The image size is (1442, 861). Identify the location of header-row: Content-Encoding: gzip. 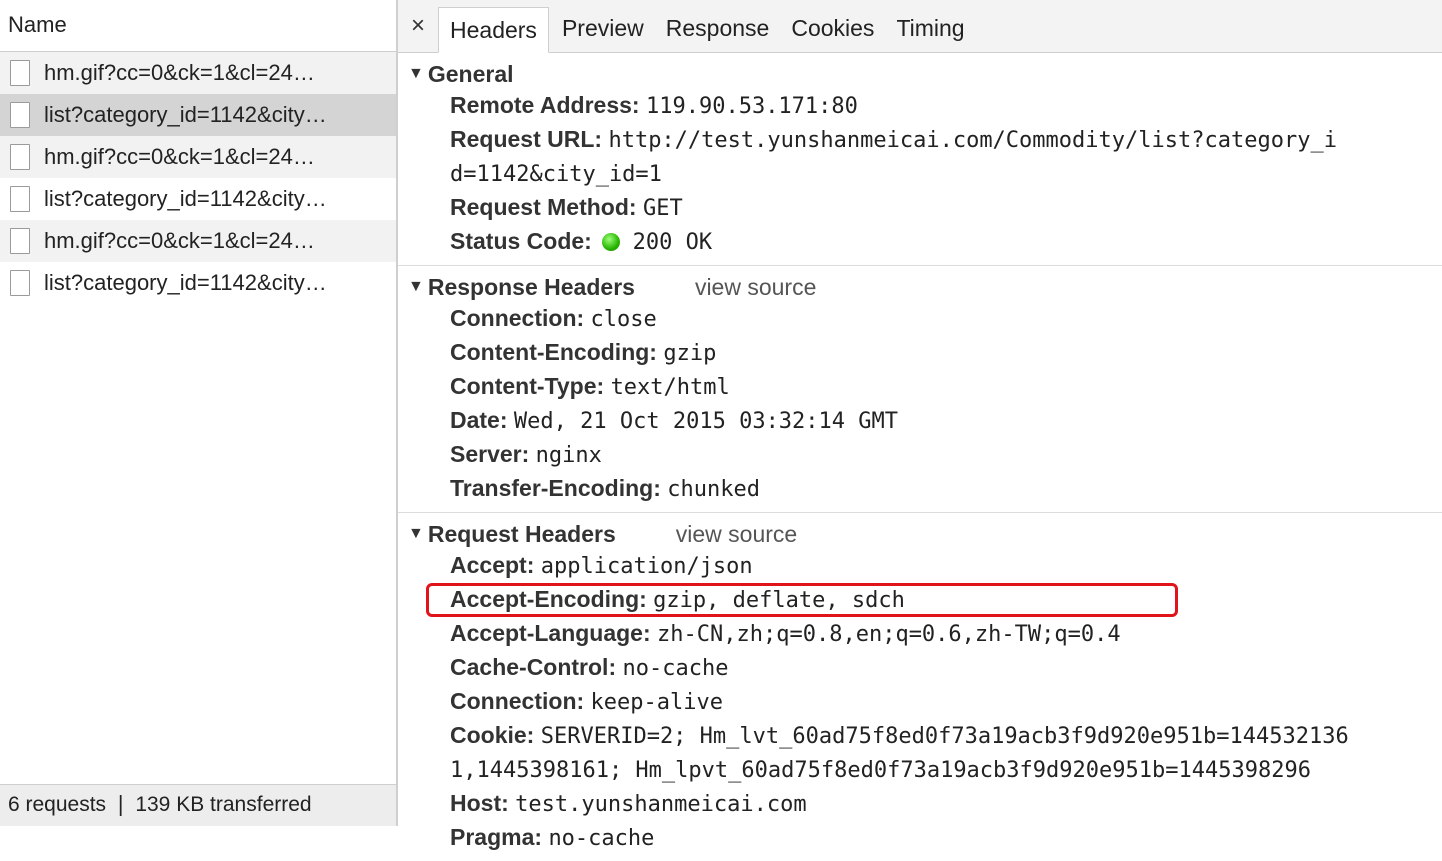
(920, 353).